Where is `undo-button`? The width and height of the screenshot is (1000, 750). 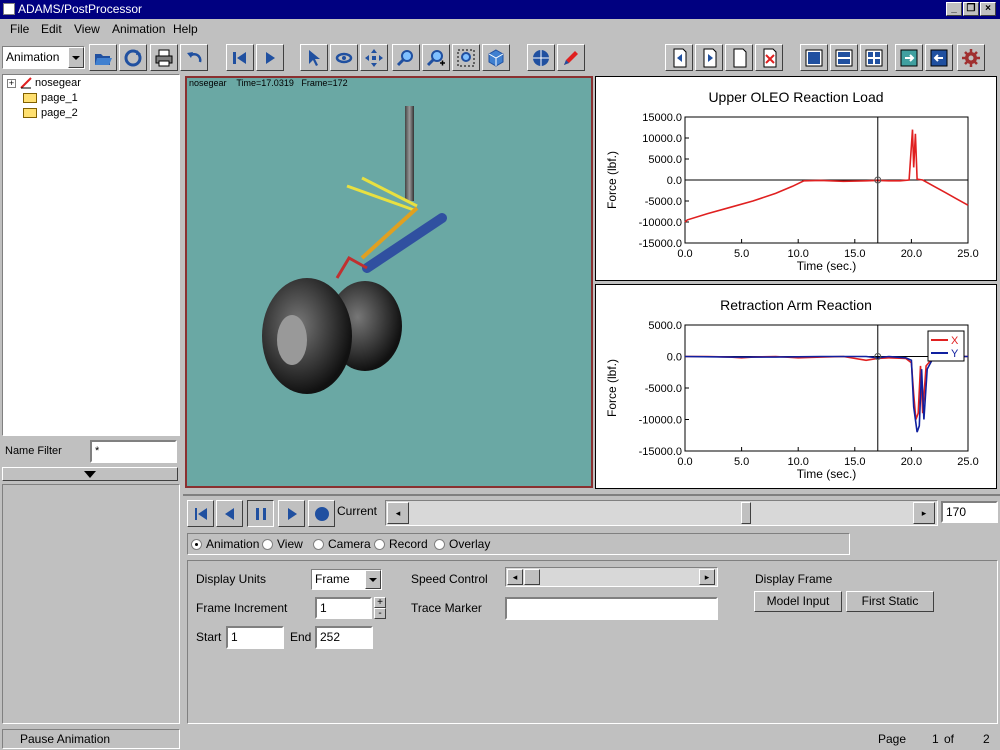 undo-button is located at coordinates (194, 57).